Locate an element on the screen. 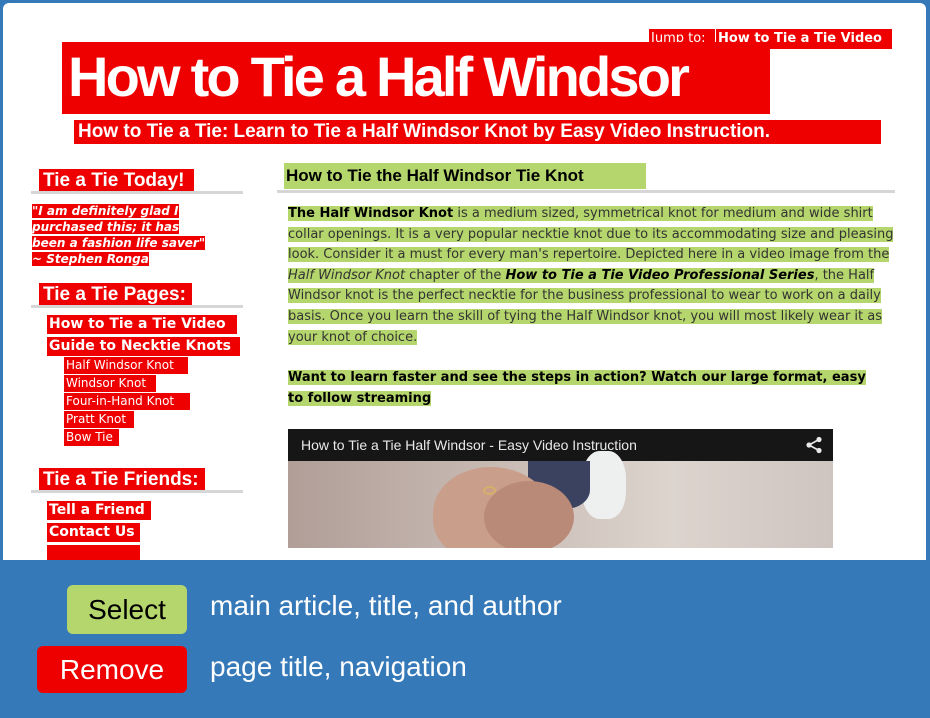 This screenshot has width=930, height=718. remove-legend-description: page title, navigation is located at coordinates (338, 666).